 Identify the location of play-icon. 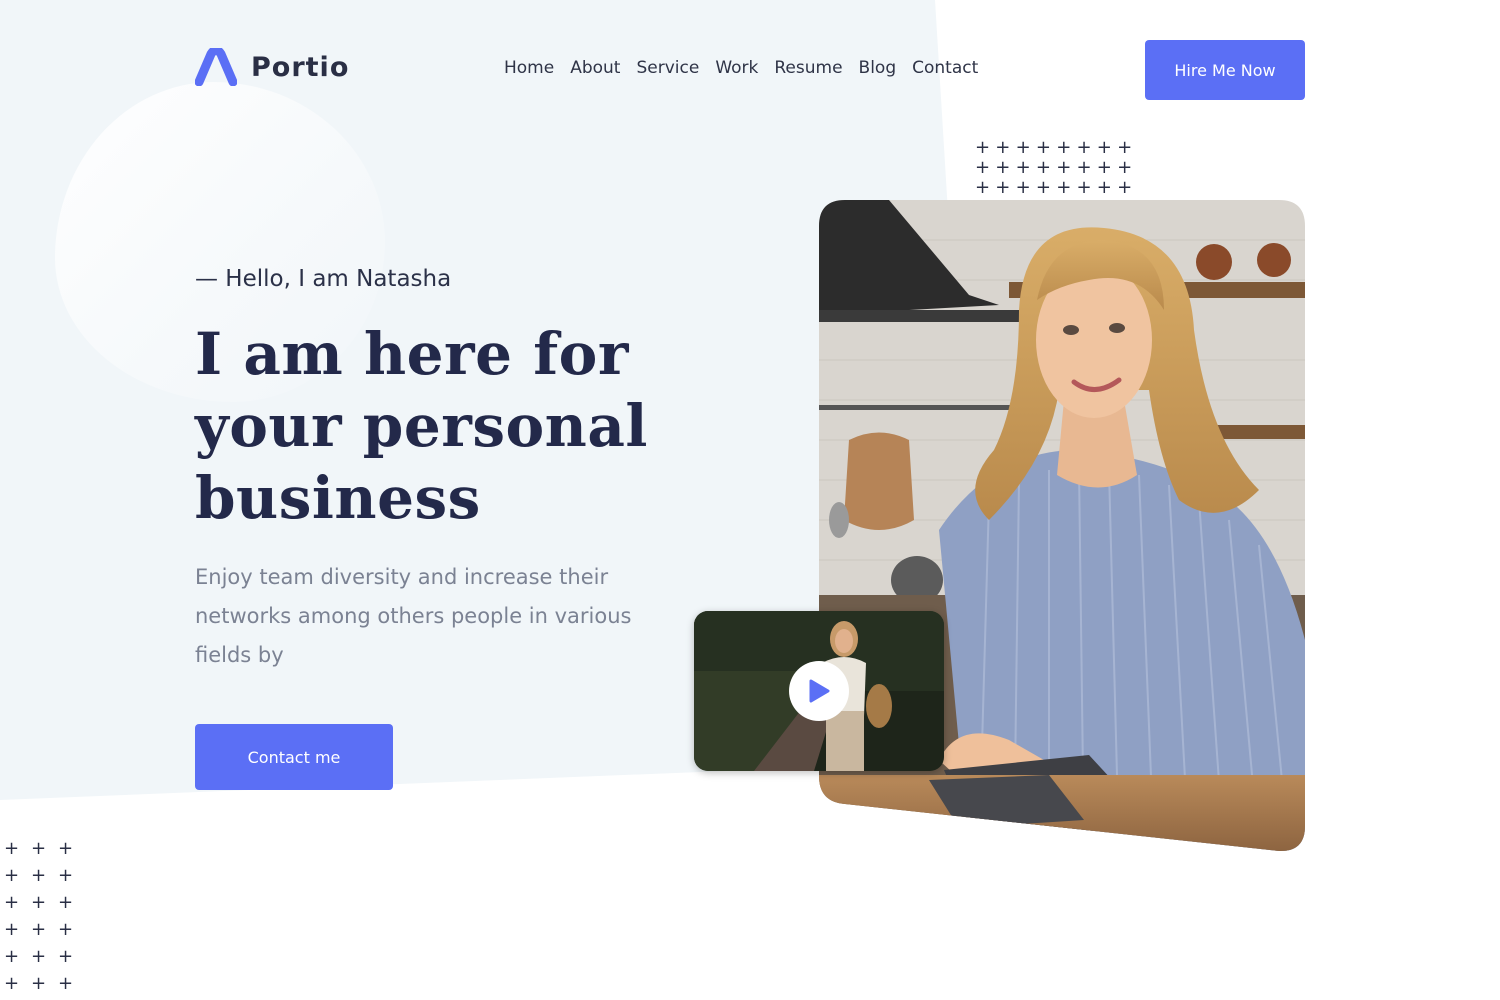
(819, 691).